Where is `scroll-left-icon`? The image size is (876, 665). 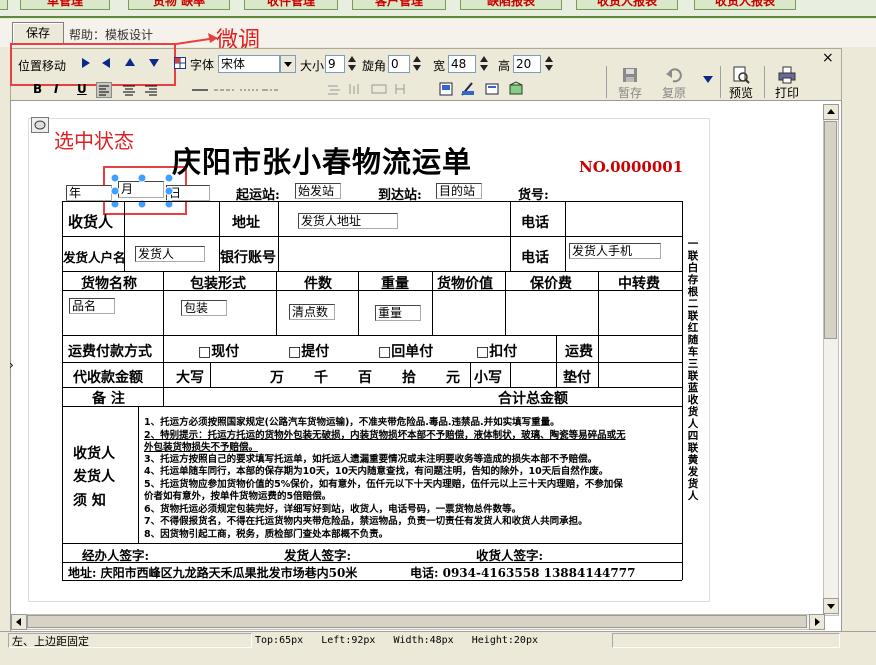
scroll-left-icon is located at coordinates (18, 622).